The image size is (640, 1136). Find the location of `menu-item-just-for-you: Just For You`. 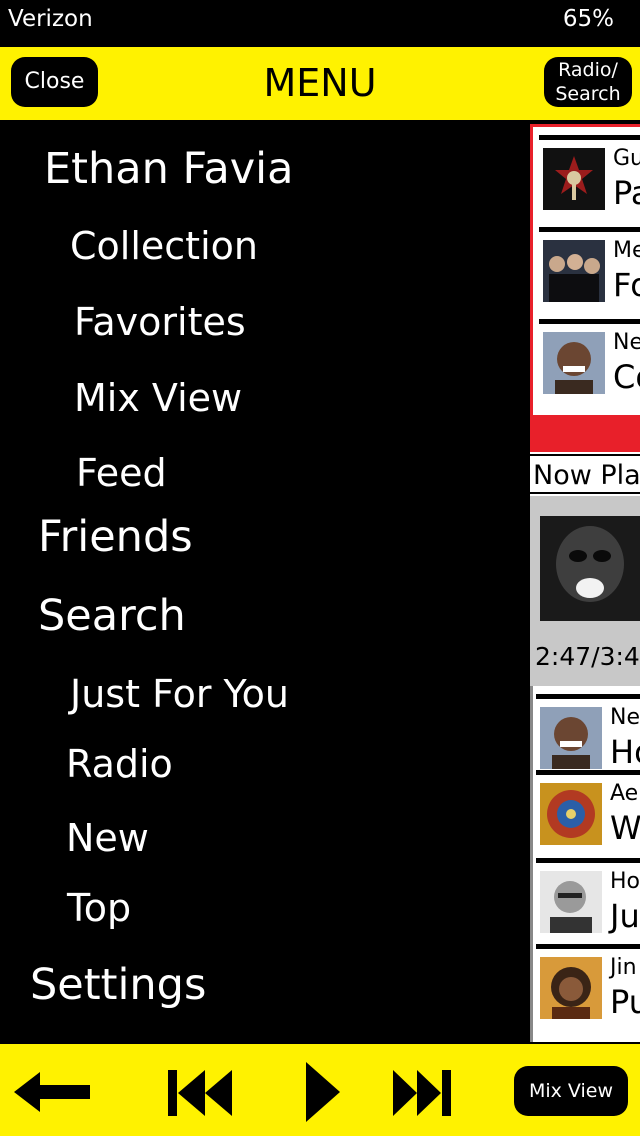

menu-item-just-for-you: Just For You is located at coordinates (179, 694).